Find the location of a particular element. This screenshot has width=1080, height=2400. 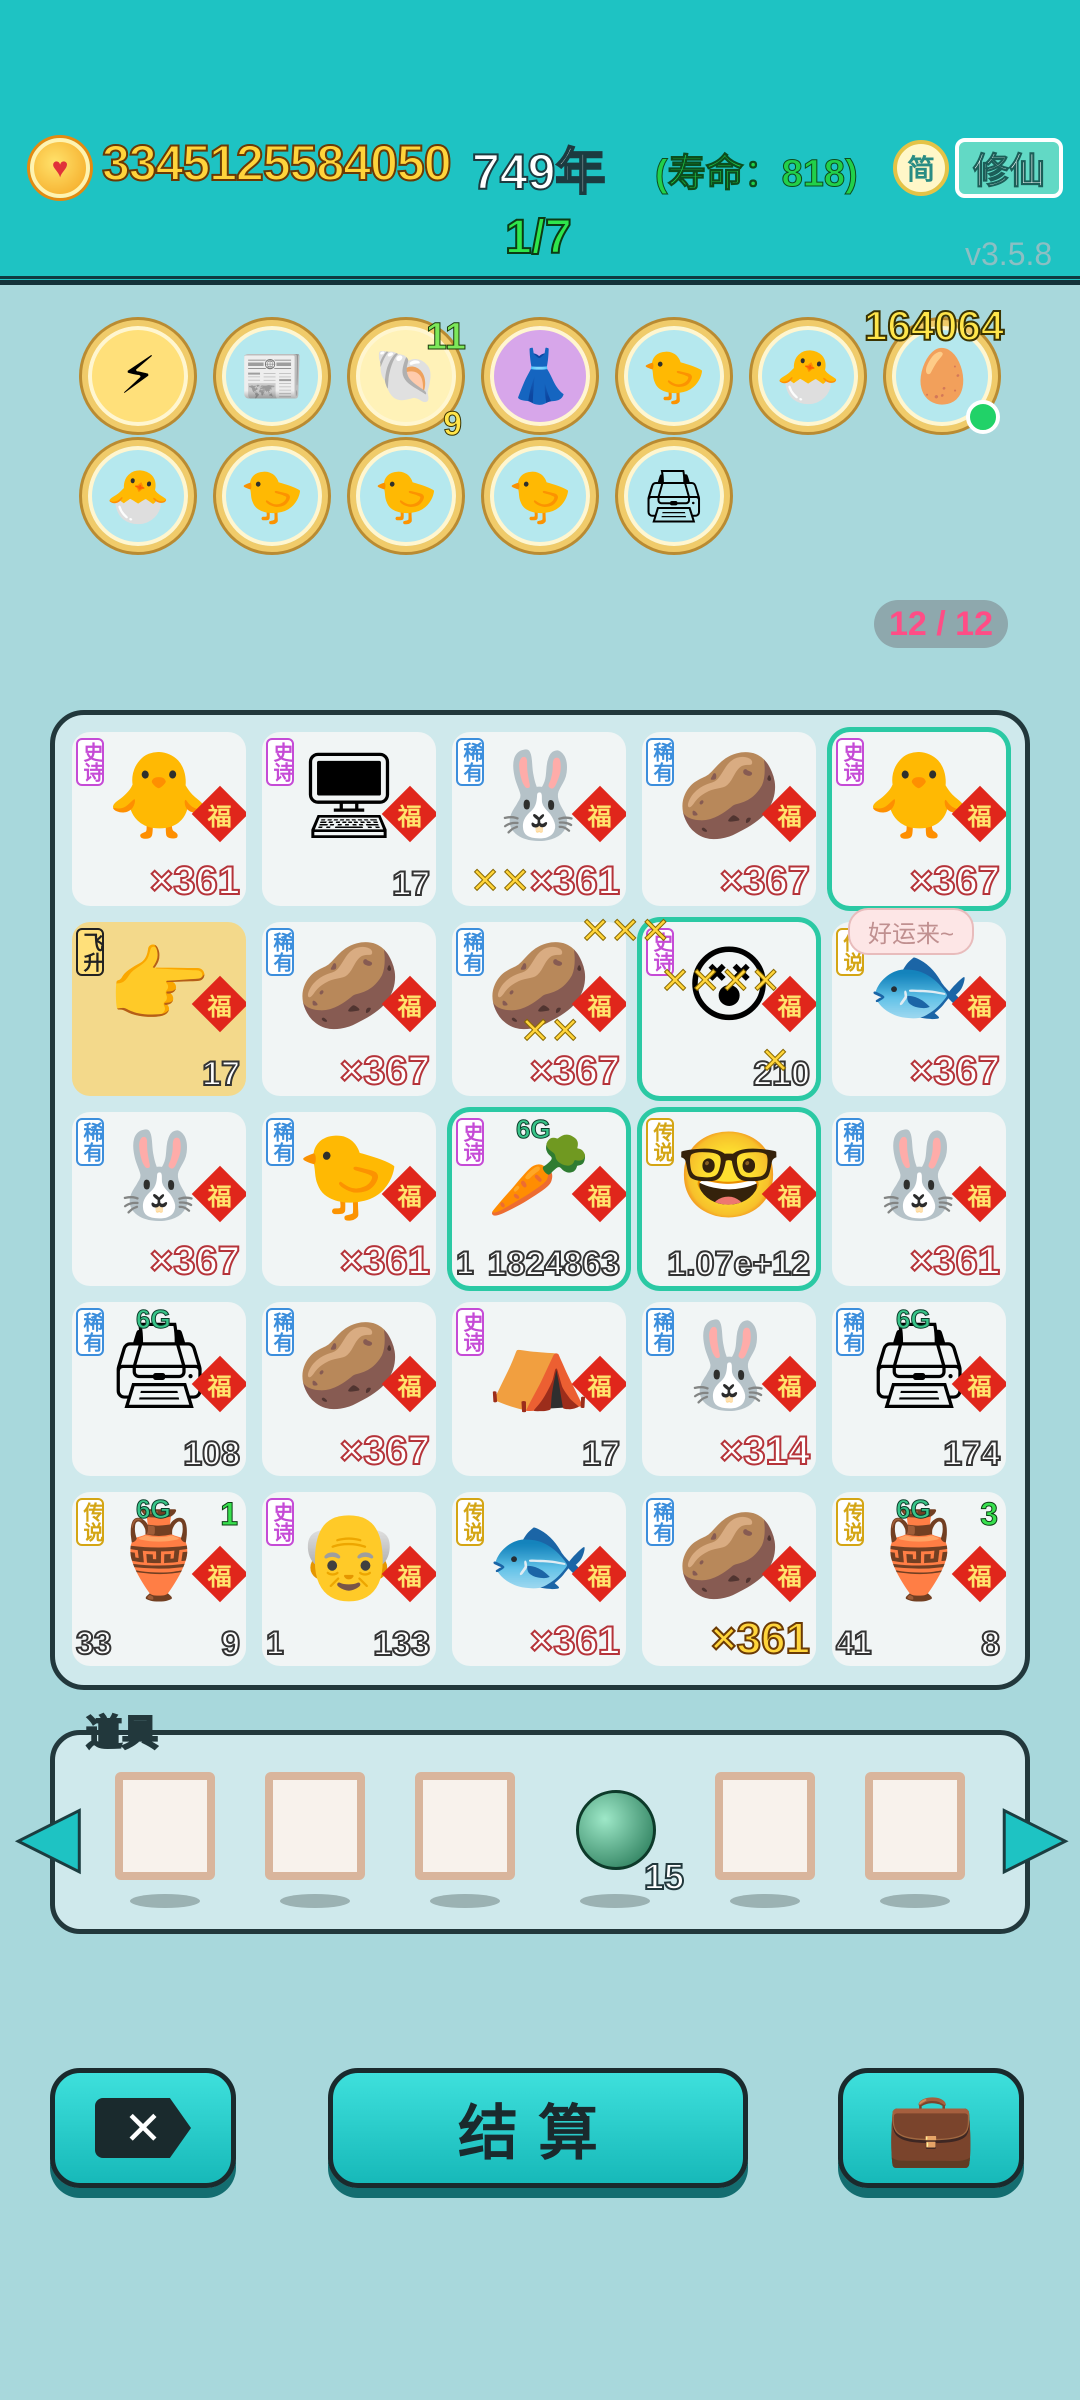

board-cell: 👉 飞升福 17 is located at coordinates (159, 1009).